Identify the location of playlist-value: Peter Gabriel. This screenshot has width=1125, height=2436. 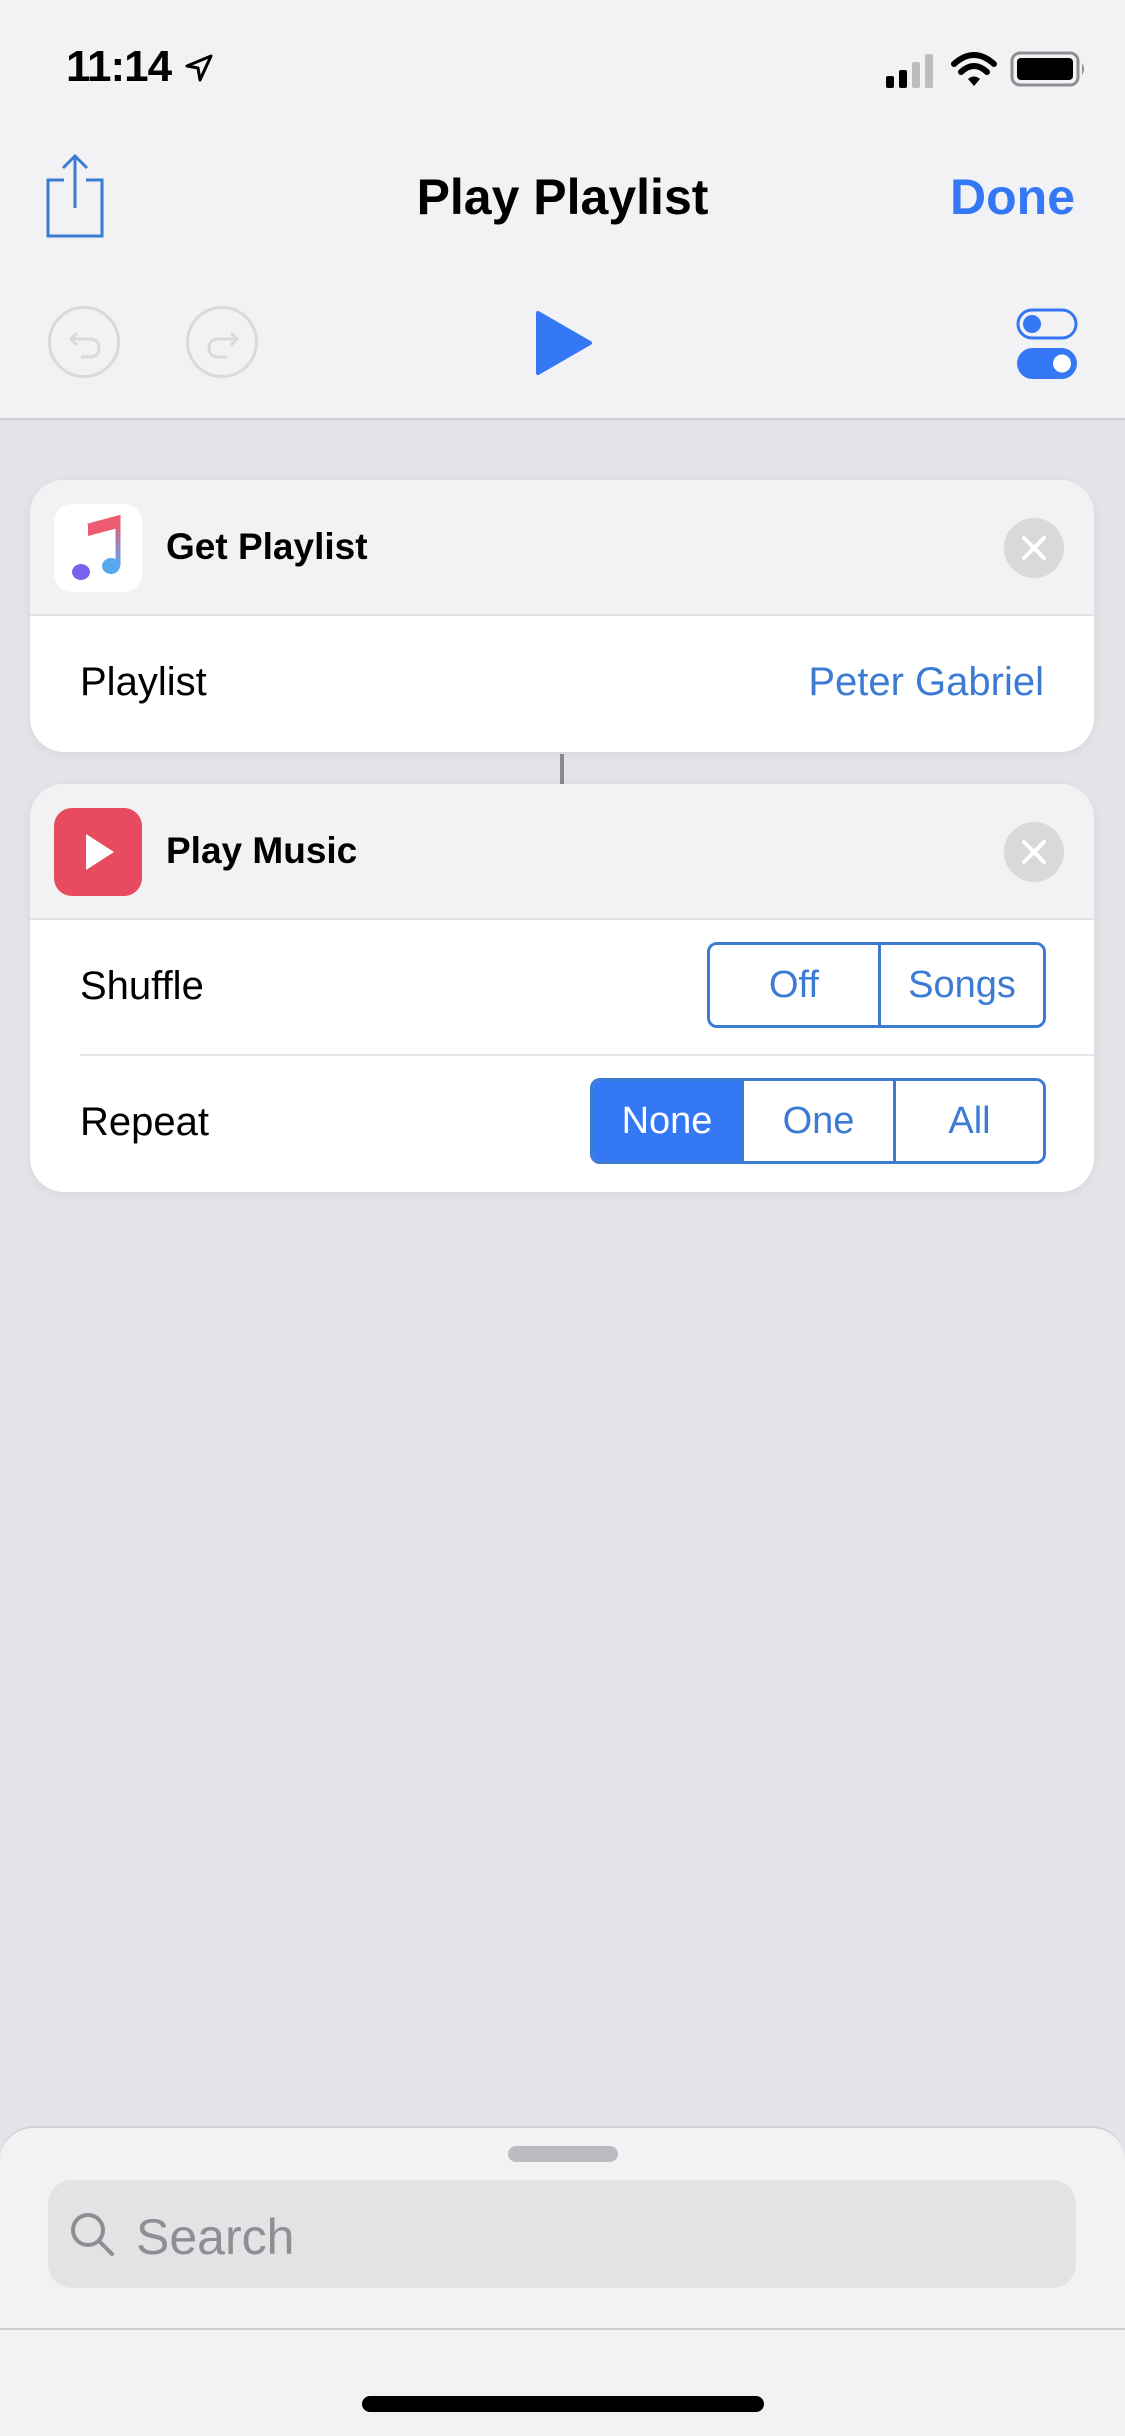
(926, 682).